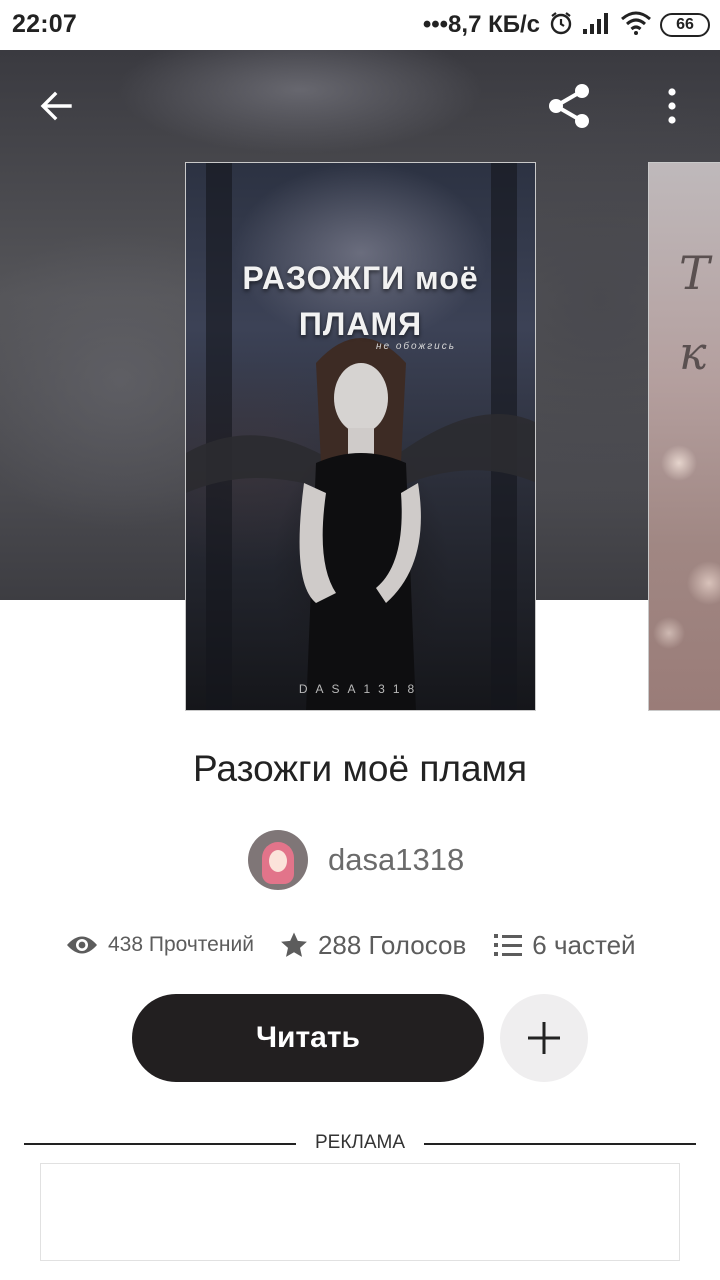 The height and width of the screenshot is (1280, 720). I want to click on back-button, so click(56, 106).